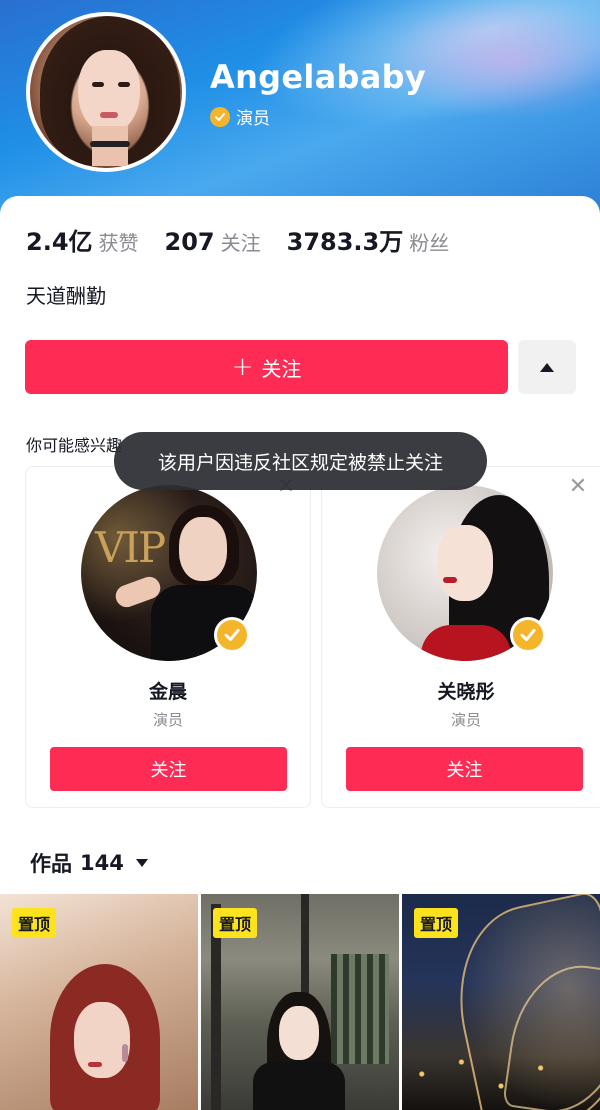 This screenshot has height=1110, width=600. What do you see at coordinates (51, 864) in the screenshot?
I see `works-label: 作品` at bounding box center [51, 864].